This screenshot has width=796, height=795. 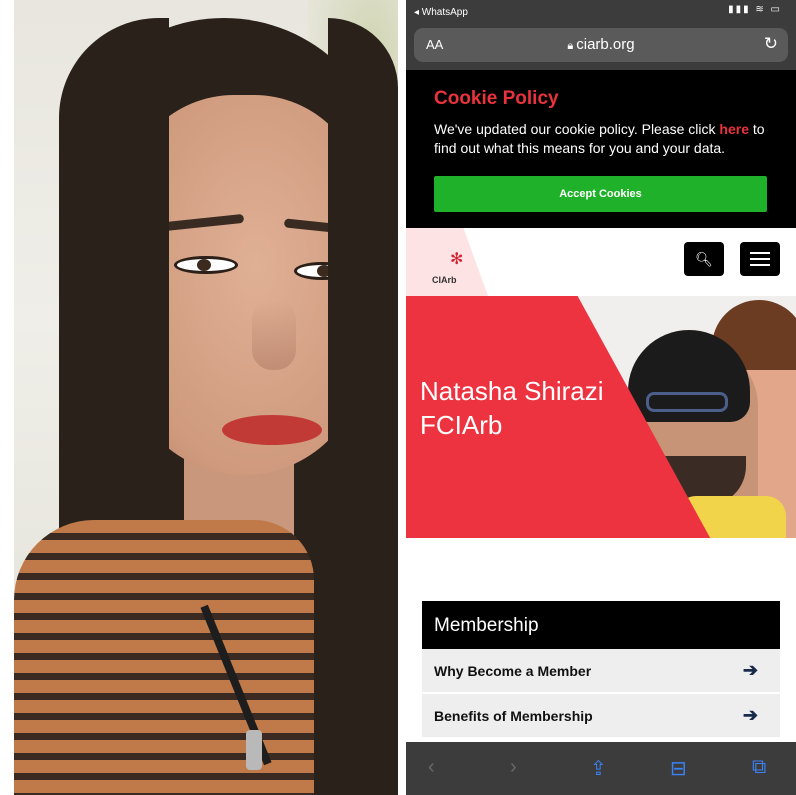 What do you see at coordinates (363, 406) in the screenshot?
I see `hair-right-strand` at bounding box center [363, 406].